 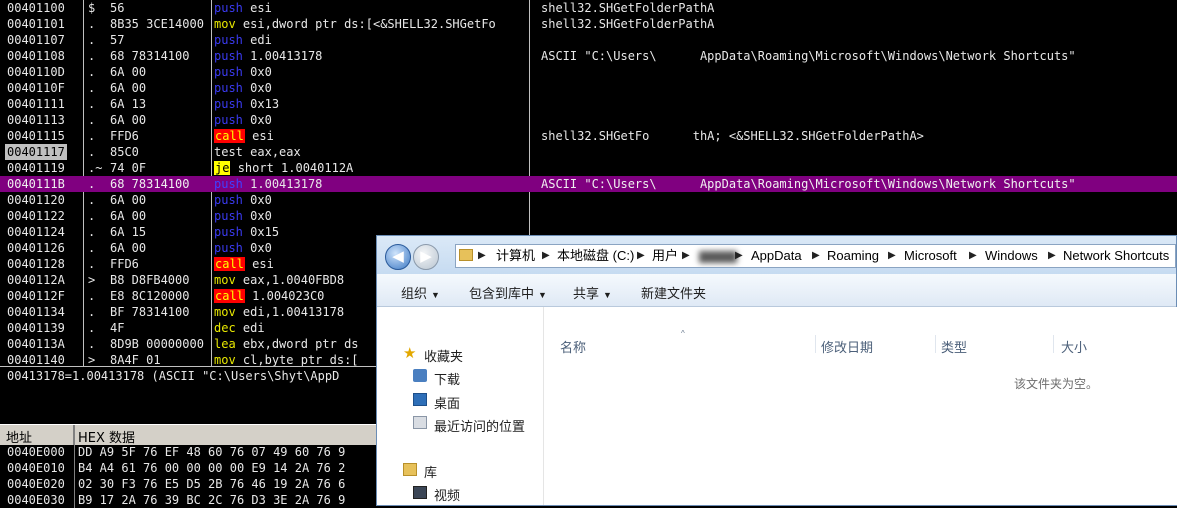 What do you see at coordinates (588, 88) in the screenshot?
I see `disasm-row: 0040110F. 6A 00 push 0x0` at bounding box center [588, 88].